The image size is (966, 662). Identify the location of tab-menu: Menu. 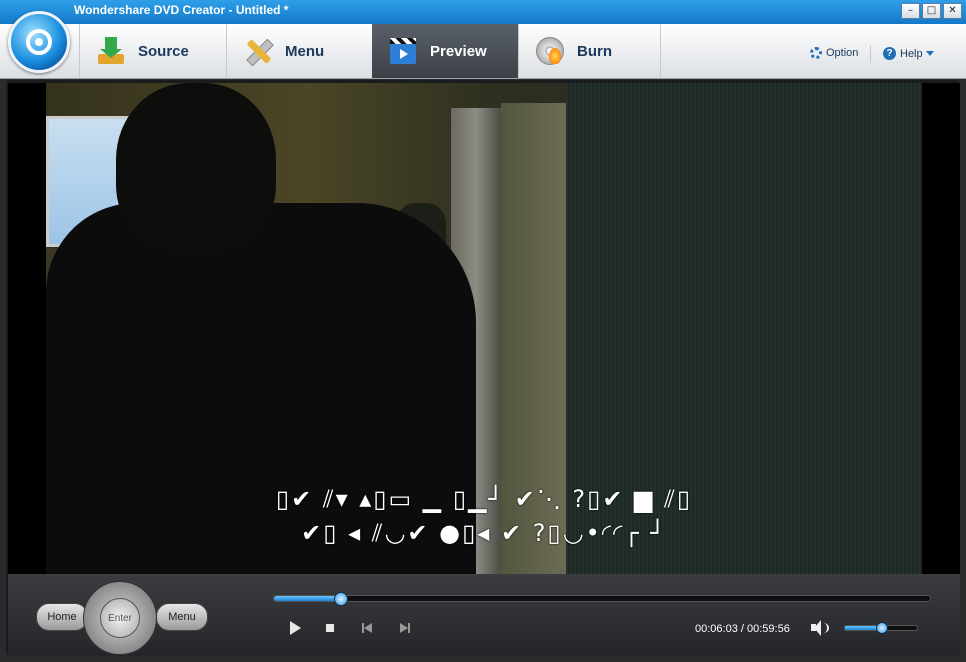
(299, 51).